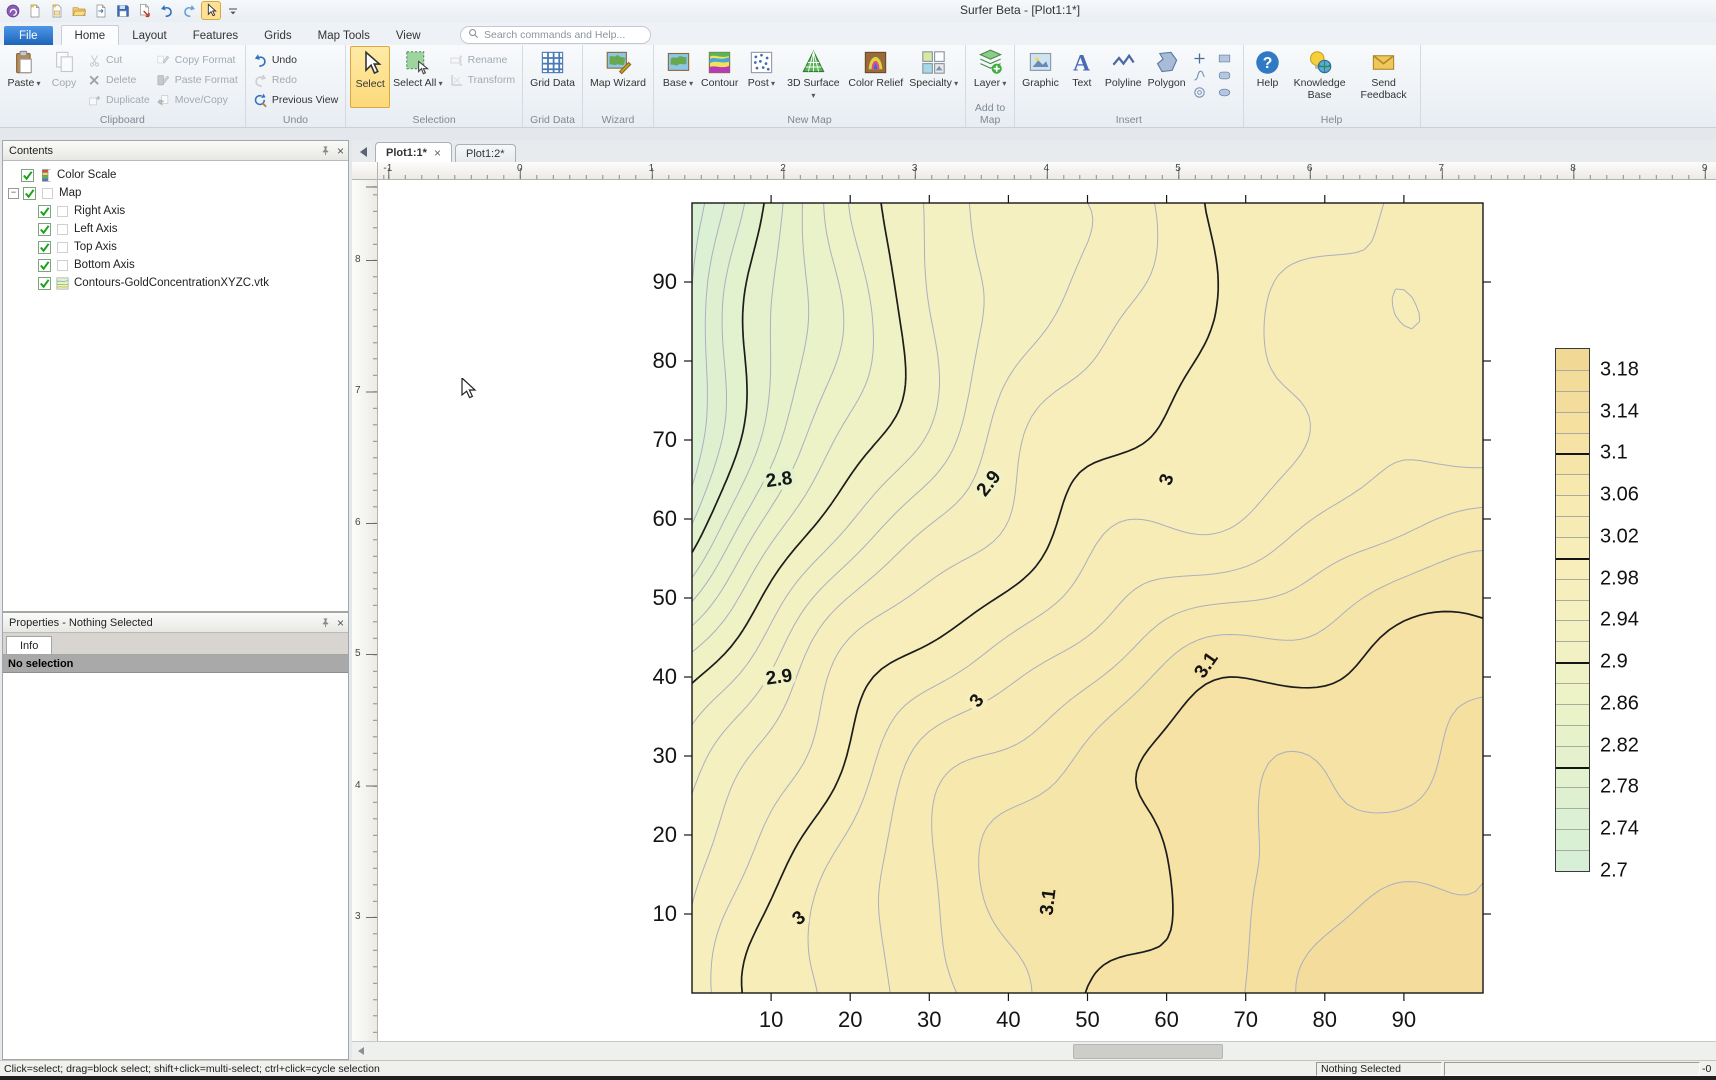 The image size is (1716, 1080). What do you see at coordinates (149, 35) in the screenshot?
I see `ribbon-tab-layout: Layout` at bounding box center [149, 35].